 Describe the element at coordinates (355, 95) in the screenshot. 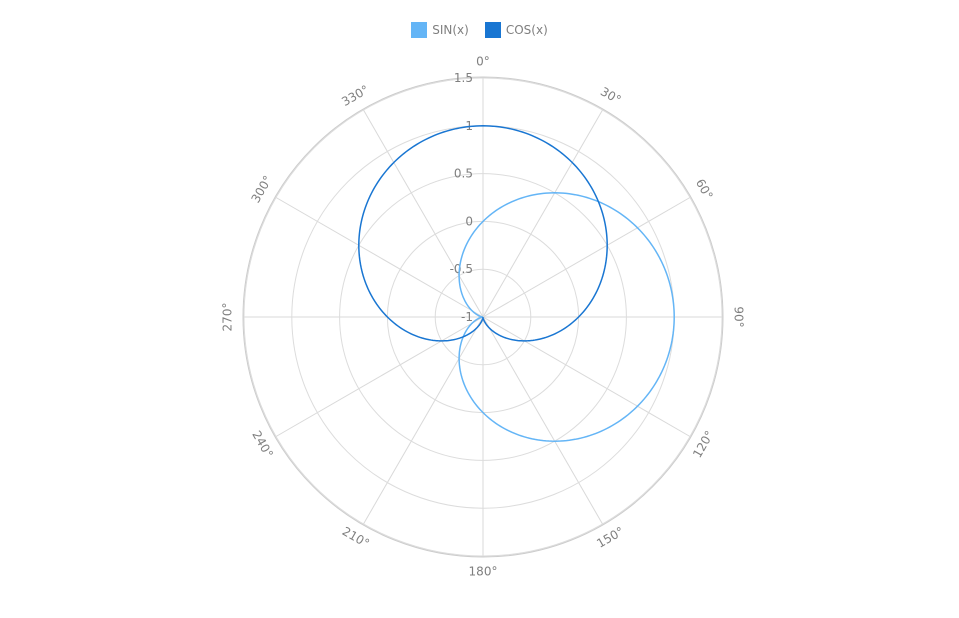

I see `angular-tick-label-330: 330°` at that location.